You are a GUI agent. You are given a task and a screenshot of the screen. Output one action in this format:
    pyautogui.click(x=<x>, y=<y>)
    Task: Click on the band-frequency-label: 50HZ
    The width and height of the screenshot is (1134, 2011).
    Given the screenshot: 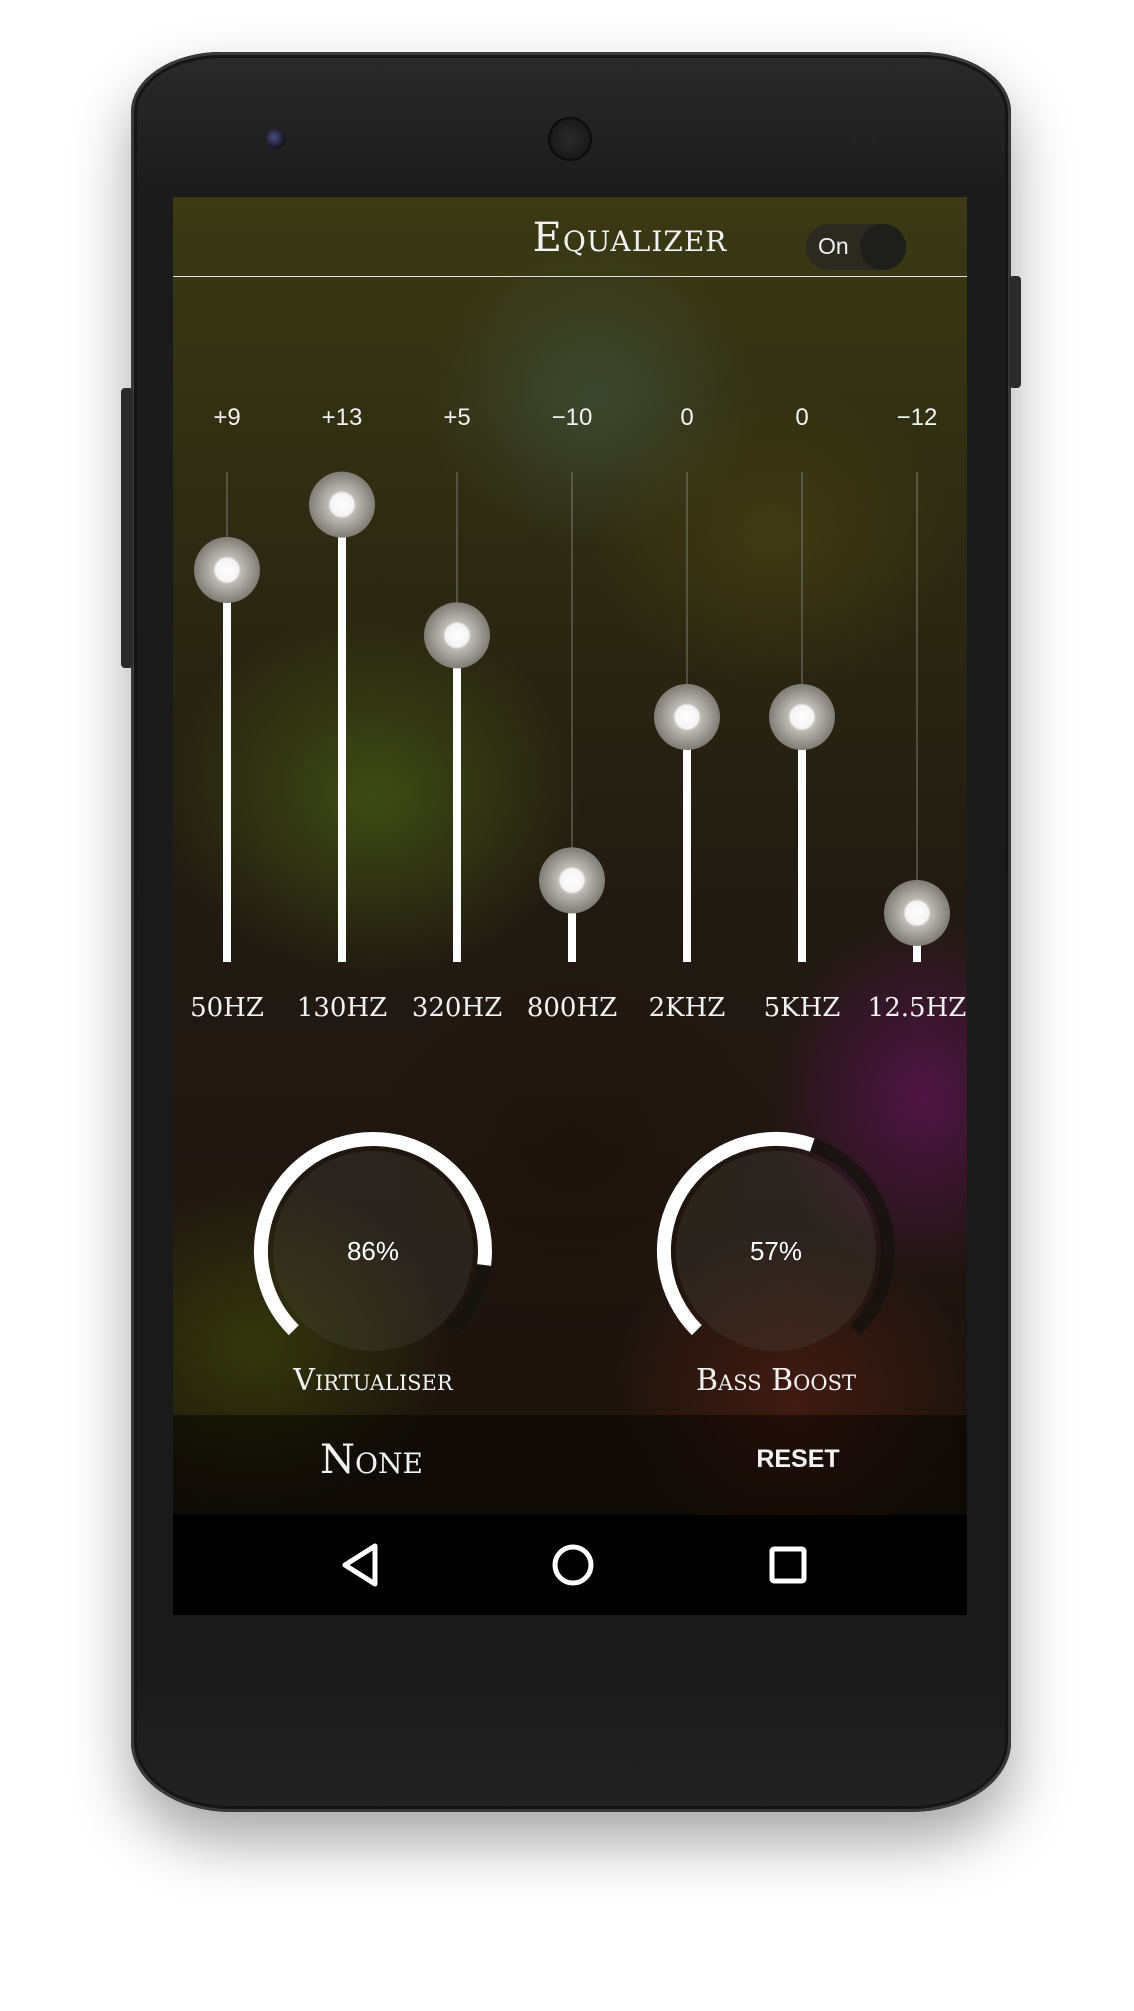 What is the action you would take?
    pyautogui.click(x=227, y=1008)
    